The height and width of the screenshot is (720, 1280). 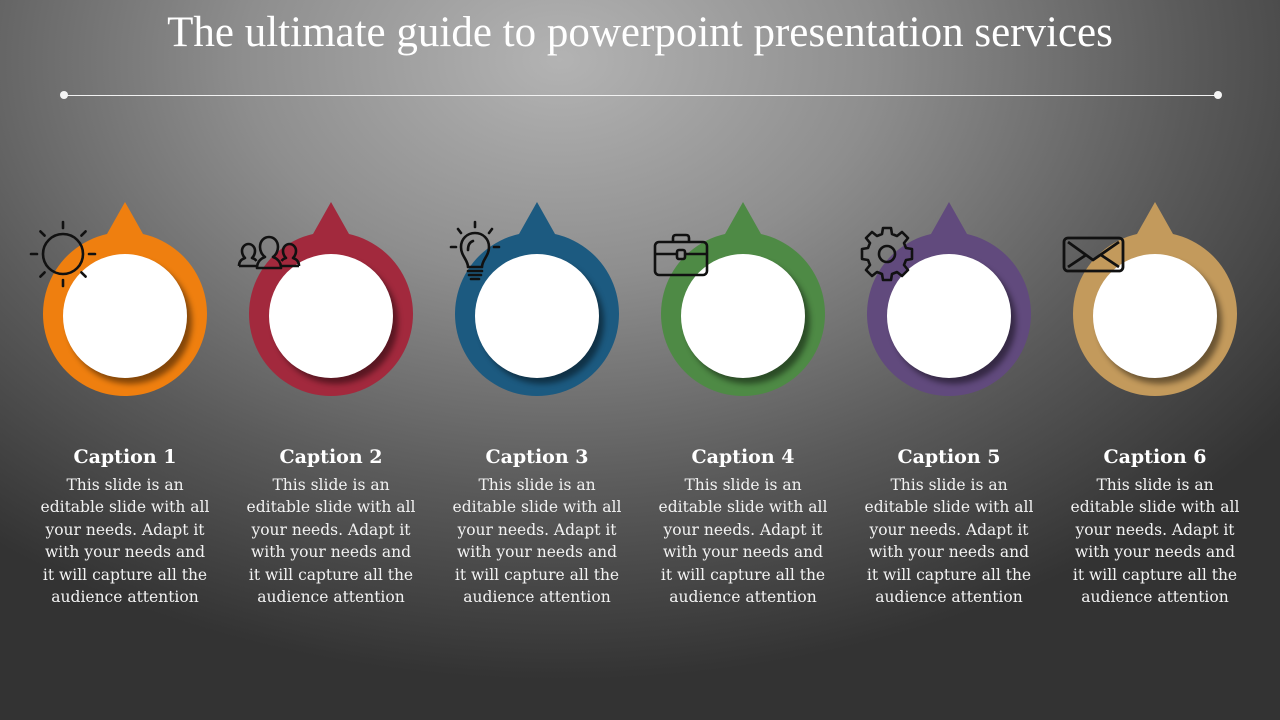 What do you see at coordinates (1155, 457) in the screenshot?
I see `caption-title: Caption 6` at bounding box center [1155, 457].